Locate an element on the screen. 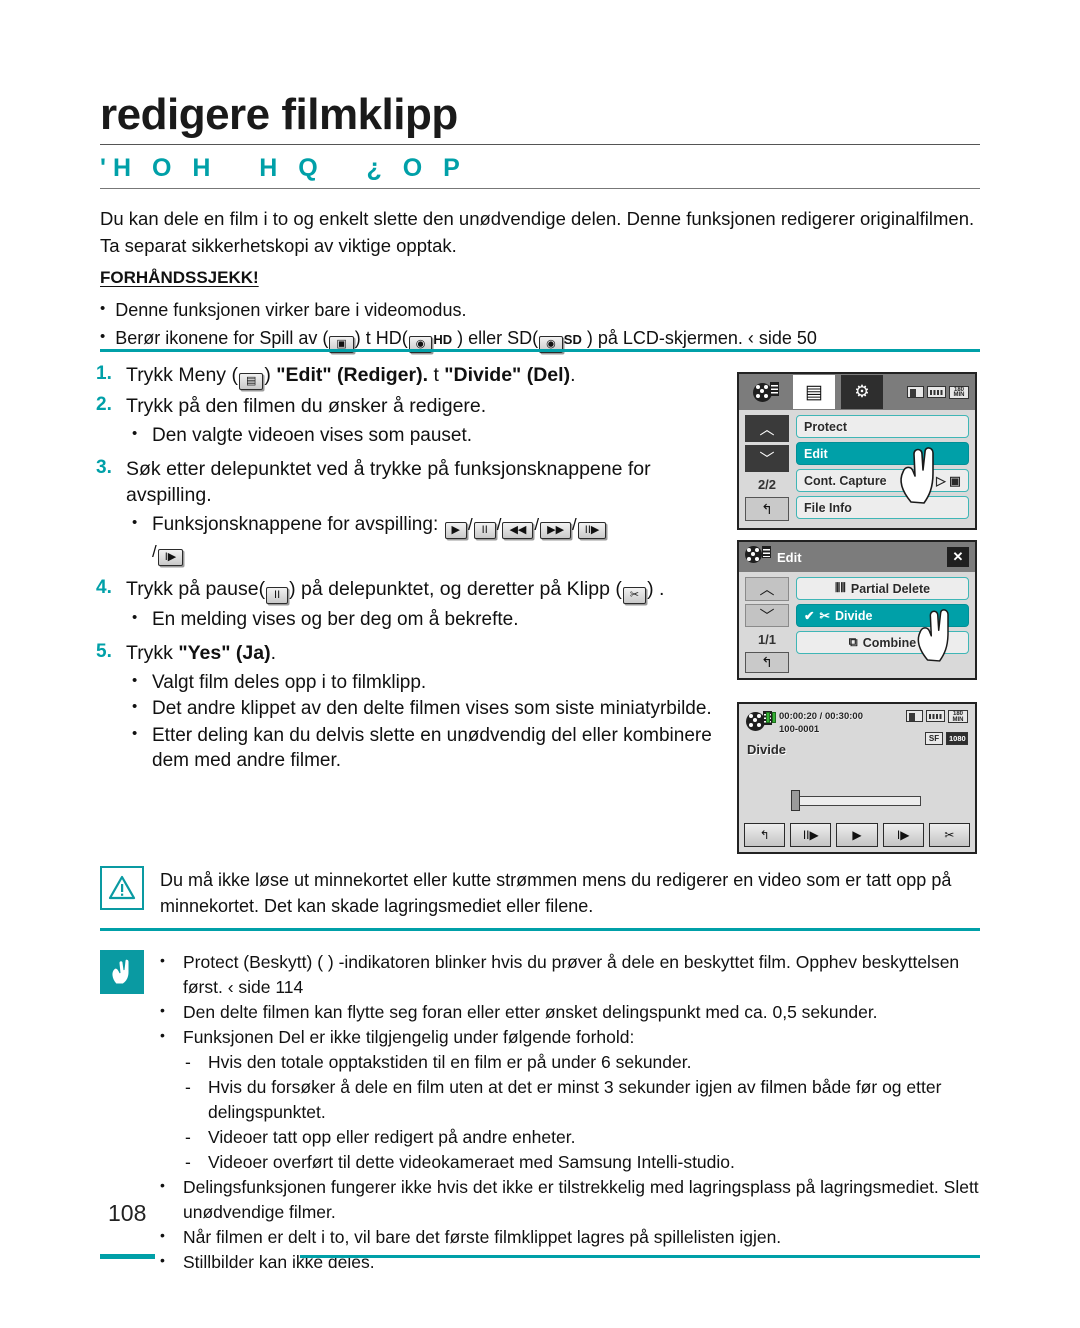  pause-key-icon: II is located at coordinates (484, 530).